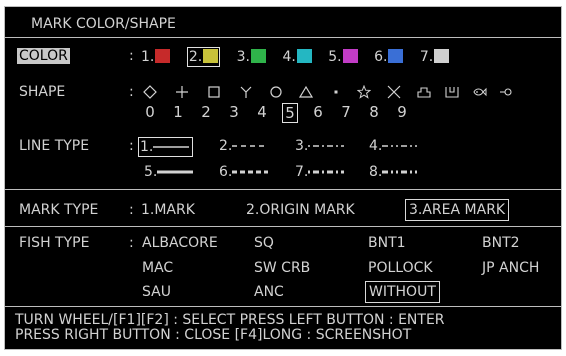 This screenshot has width=566, height=356. Describe the element at coordinates (400, 172) in the screenshot. I see `line-sample-dash-dot-dot-thick` at that location.